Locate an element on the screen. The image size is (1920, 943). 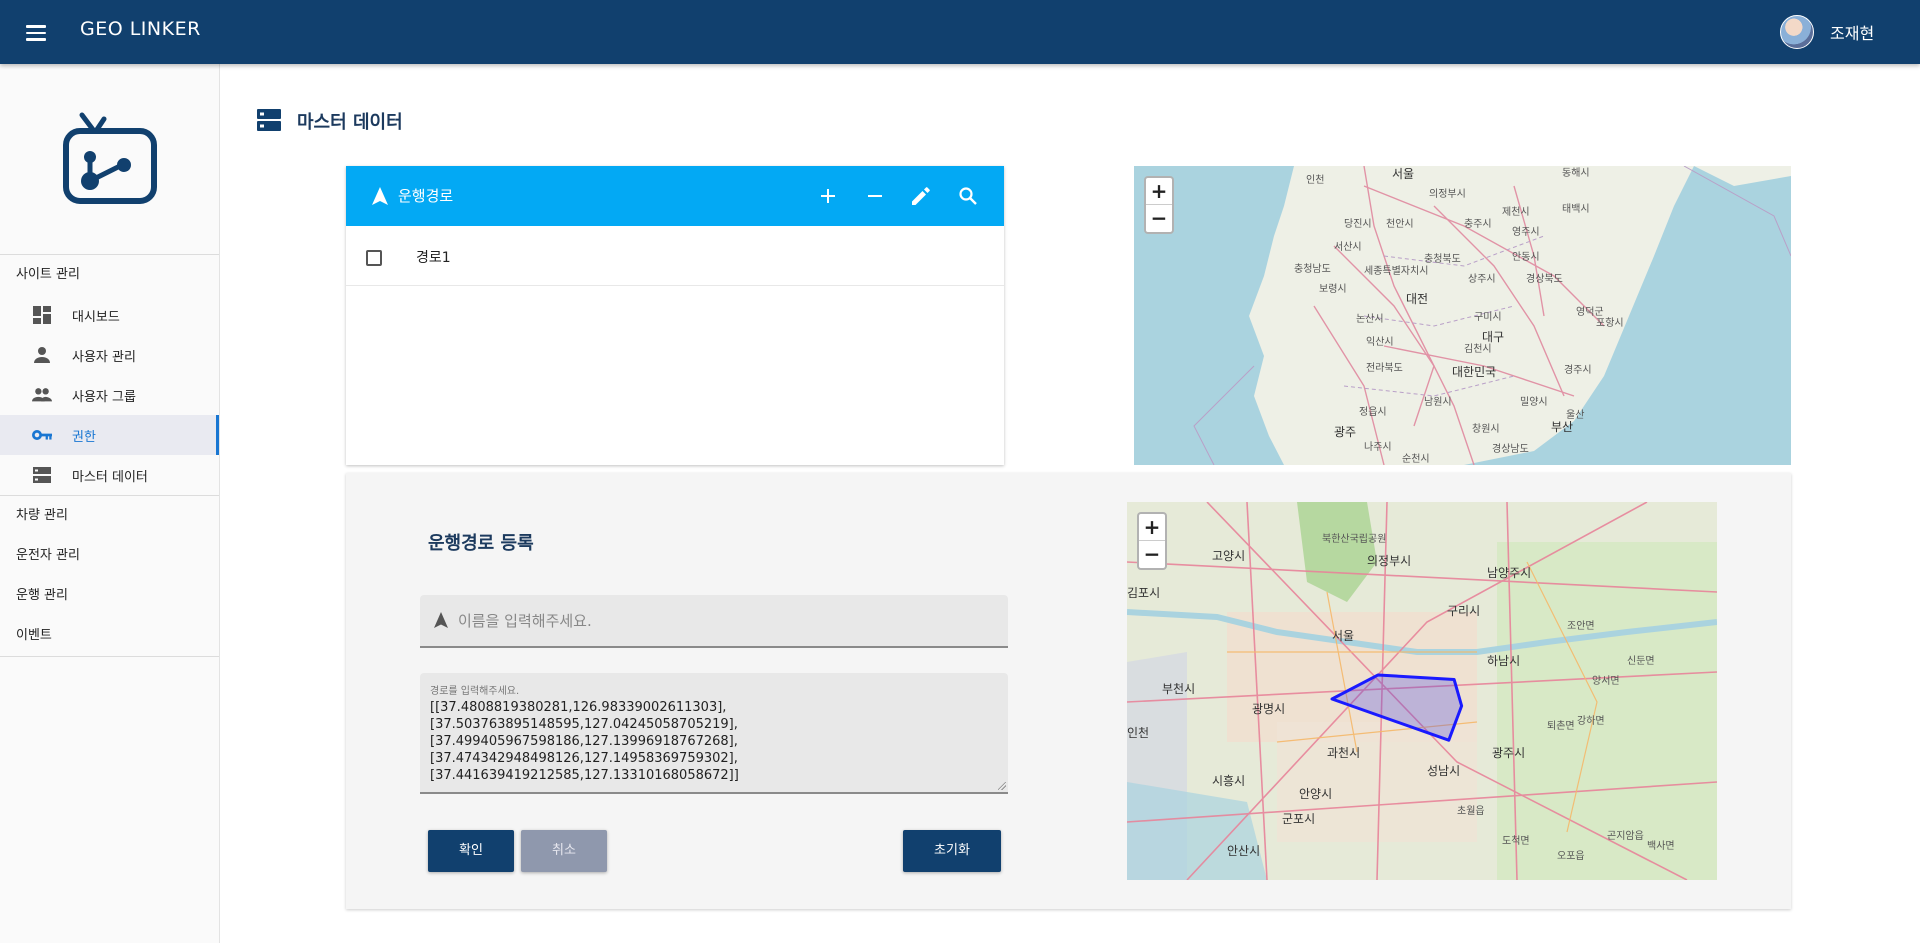
map-place-label: 보령시 is located at coordinates (1333, 289).